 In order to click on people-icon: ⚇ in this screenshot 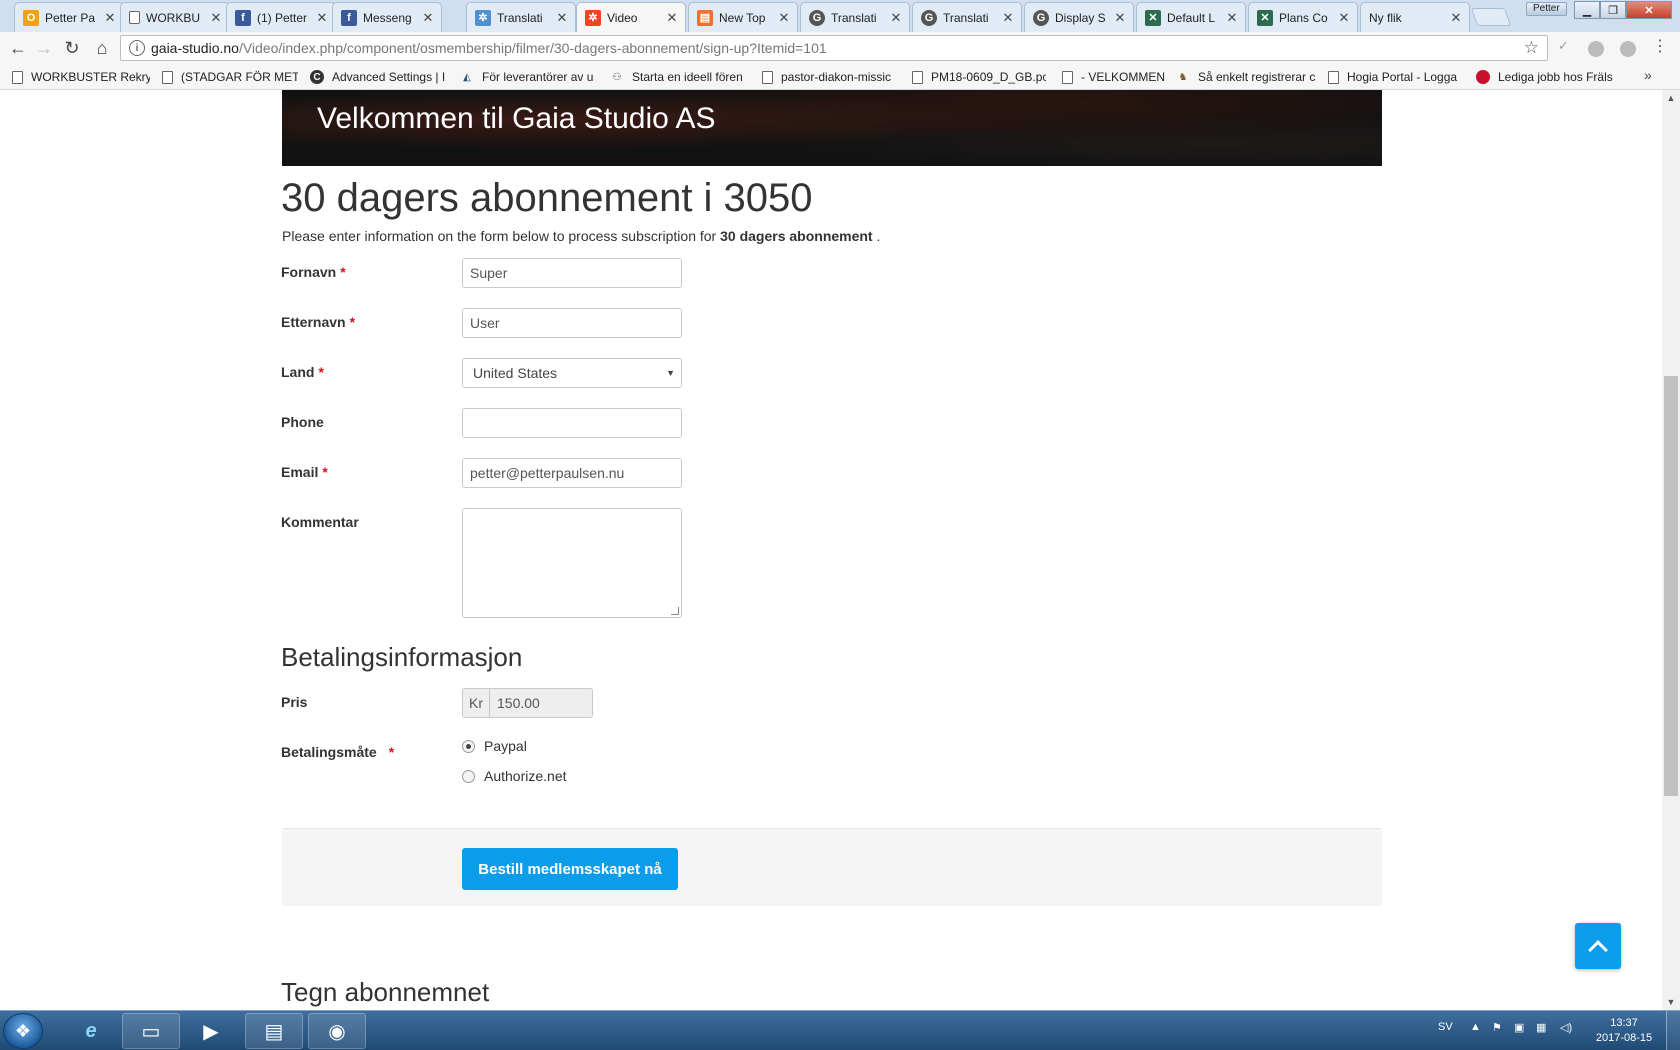, I will do `click(617, 77)`.